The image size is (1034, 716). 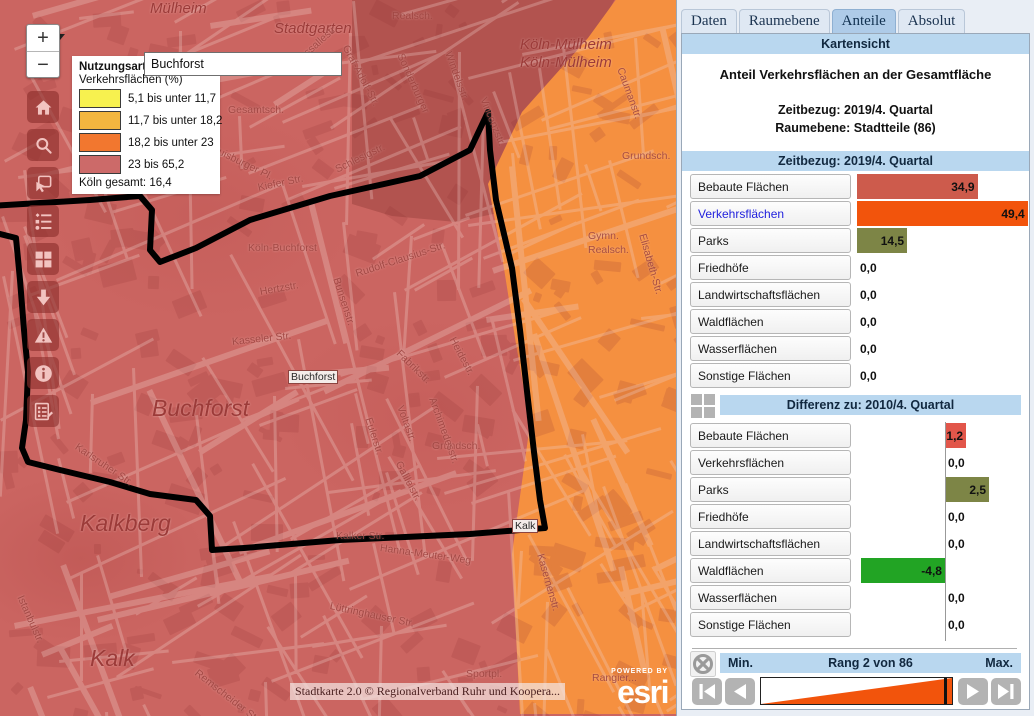 What do you see at coordinates (855, 161) in the screenshot?
I see `chart-anteile-title: Zeitbezug: 2019/4. Quartal` at bounding box center [855, 161].